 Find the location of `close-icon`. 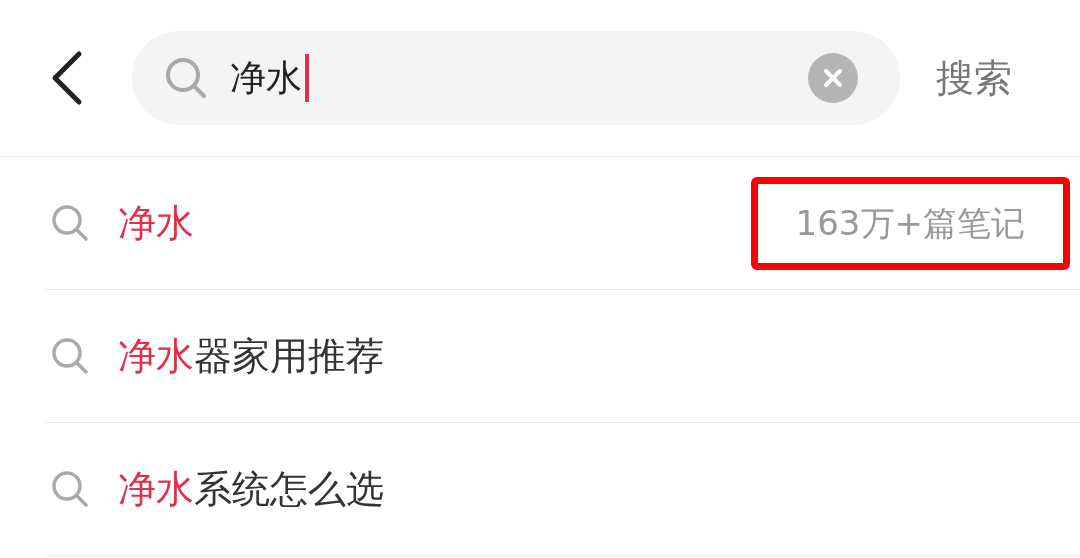

close-icon is located at coordinates (833, 78).